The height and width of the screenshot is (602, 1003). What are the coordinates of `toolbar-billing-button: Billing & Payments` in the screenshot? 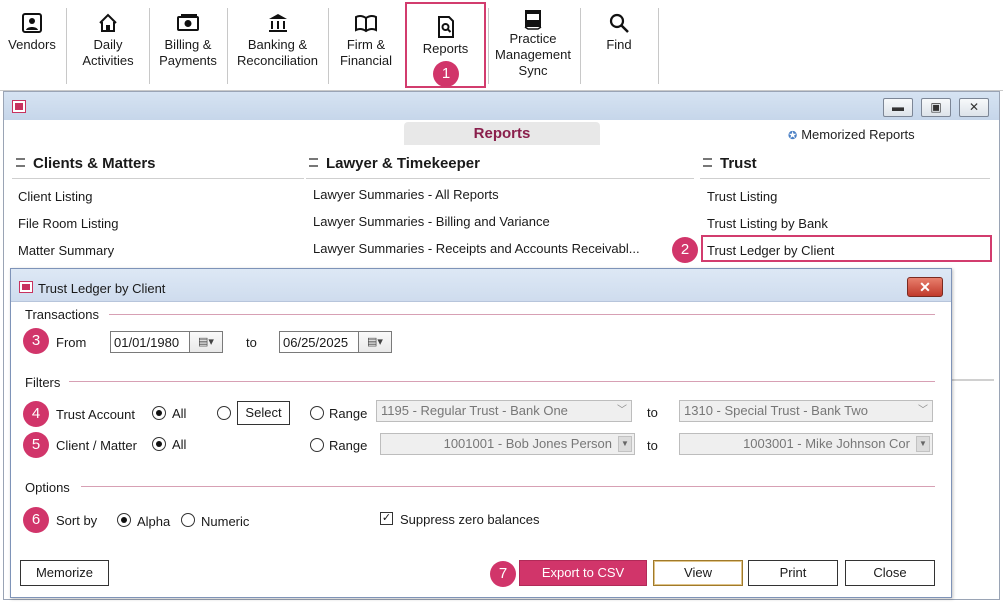 It's located at (188, 46).